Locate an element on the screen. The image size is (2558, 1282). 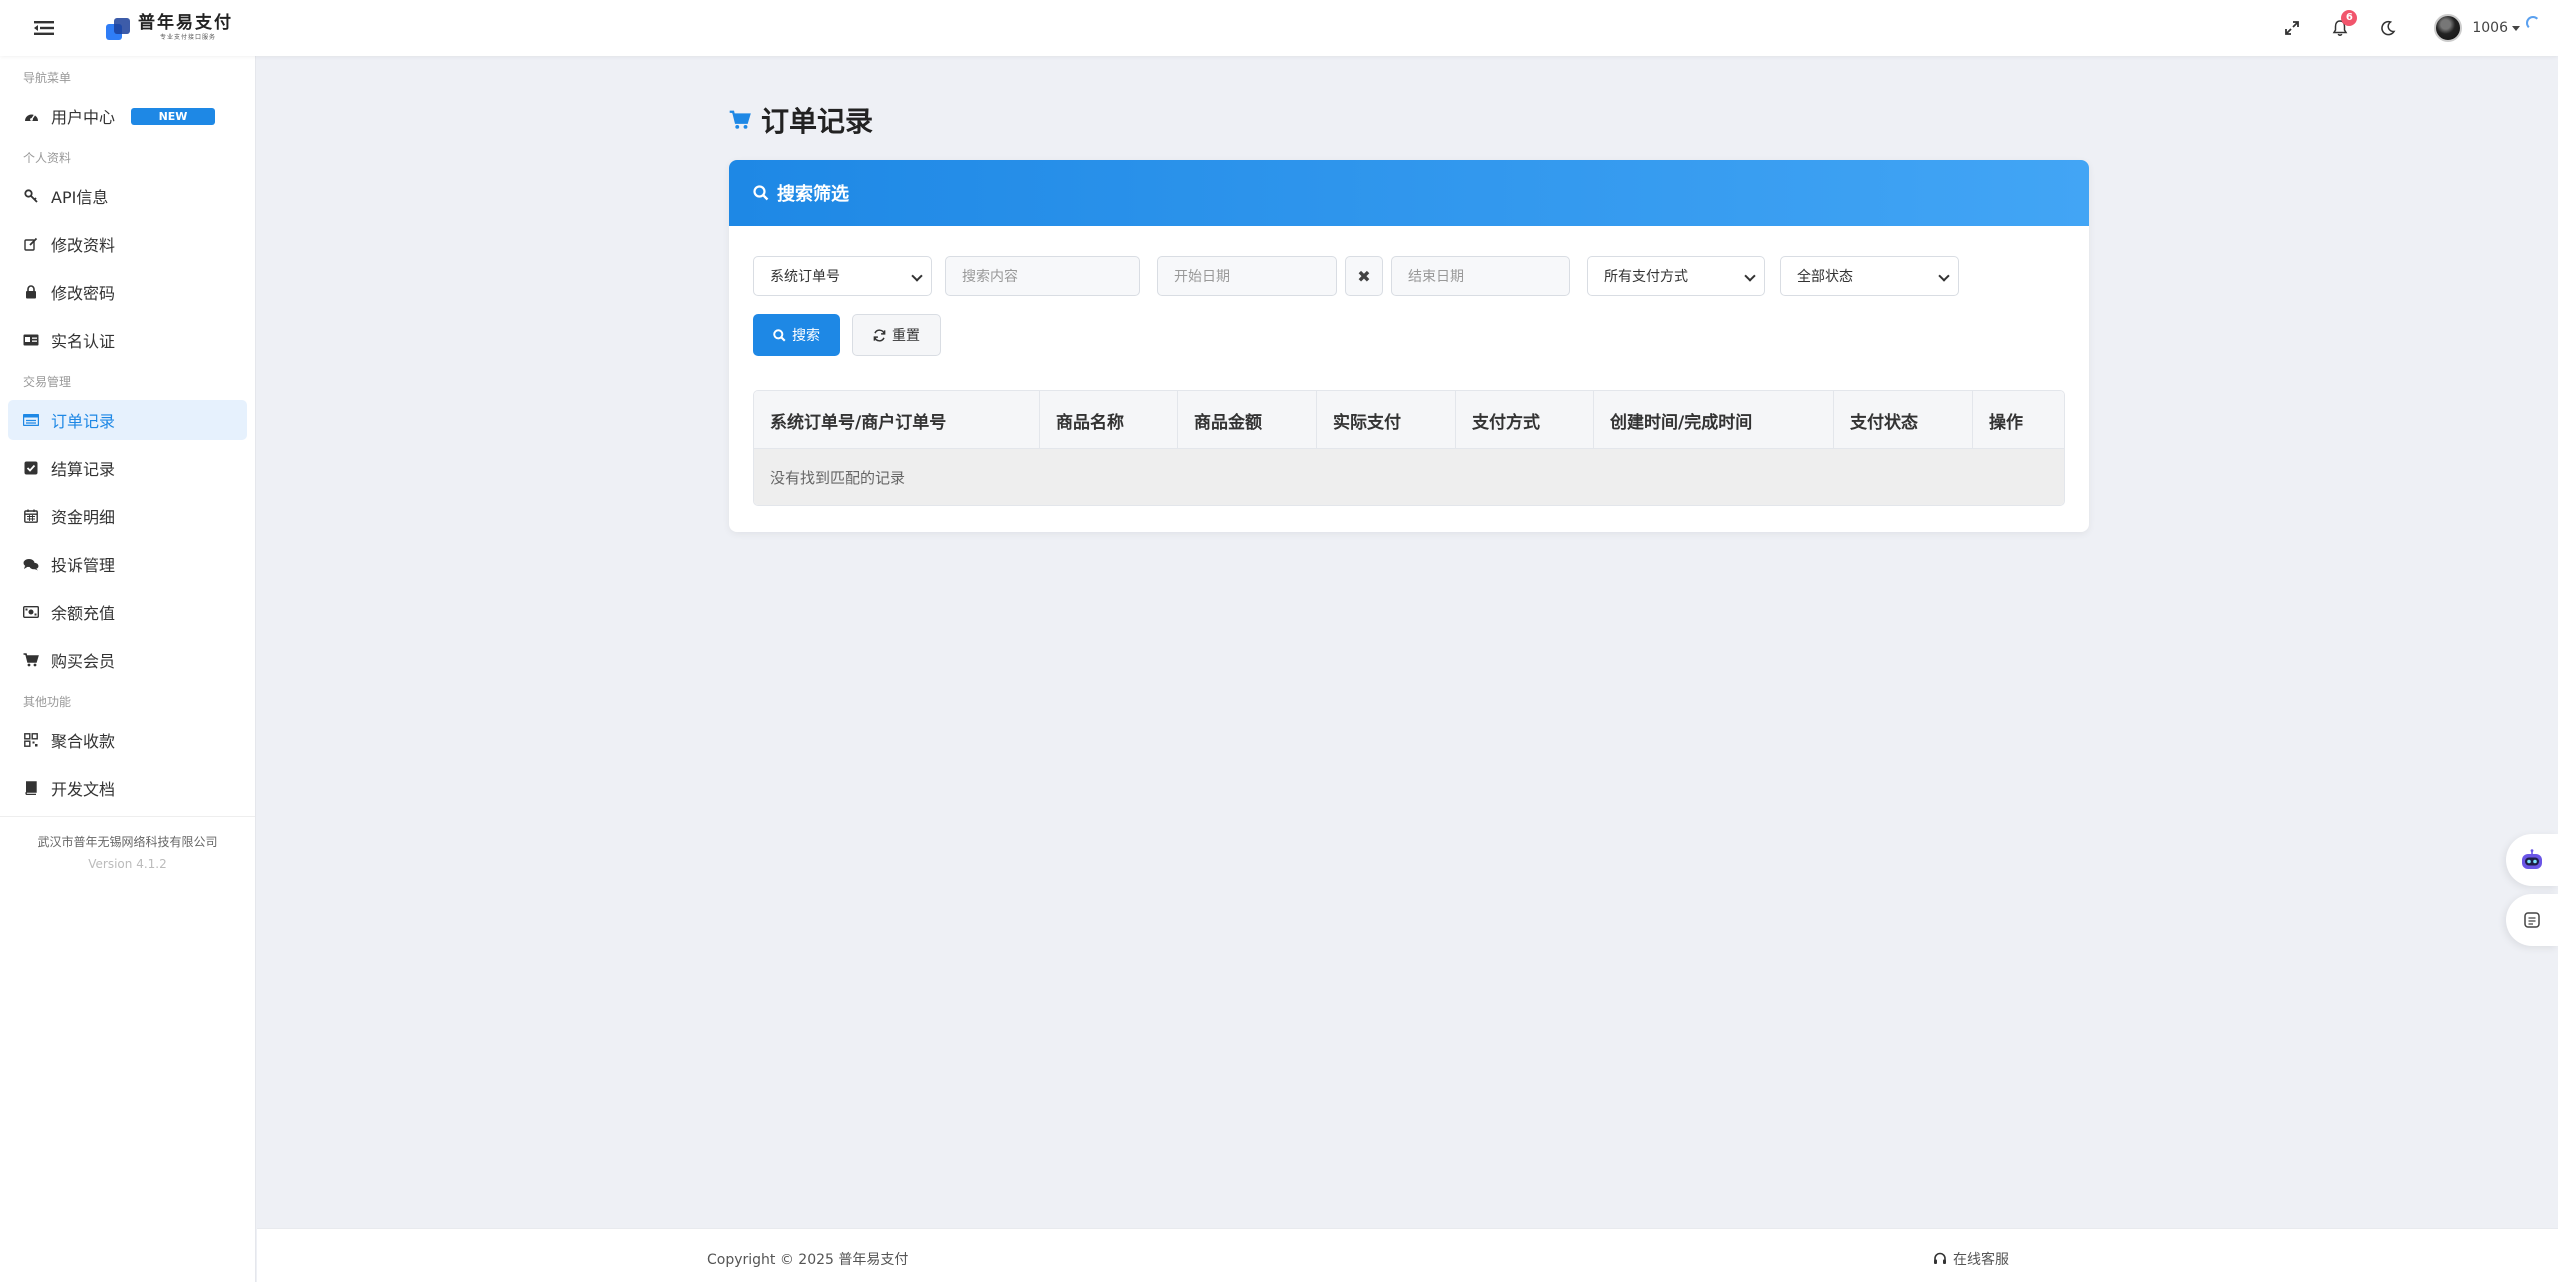
new-badge: NEW is located at coordinates (173, 116).